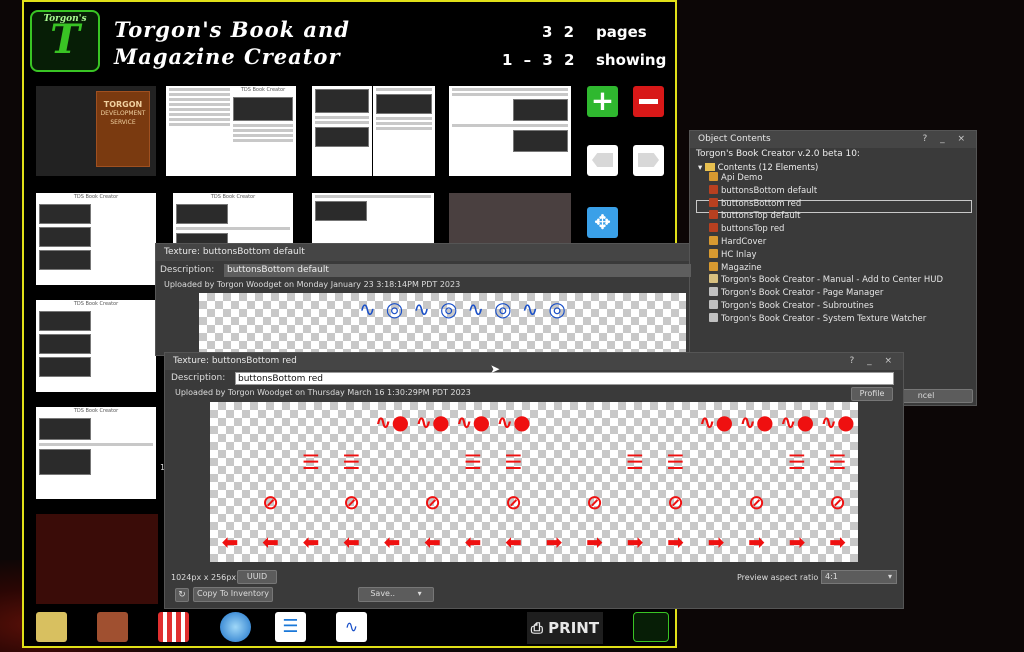 This screenshot has height=652, width=1024. What do you see at coordinates (709, 167) in the screenshot?
I see `folder-icon` at bounding box center [709, 167].